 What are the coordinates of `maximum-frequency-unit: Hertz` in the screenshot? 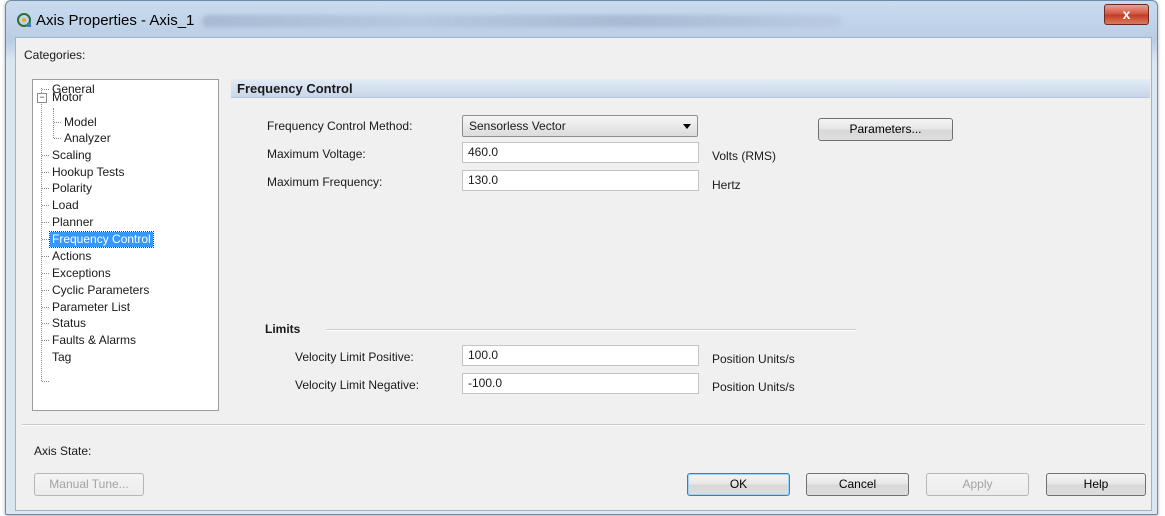 It's located at (726, 185).